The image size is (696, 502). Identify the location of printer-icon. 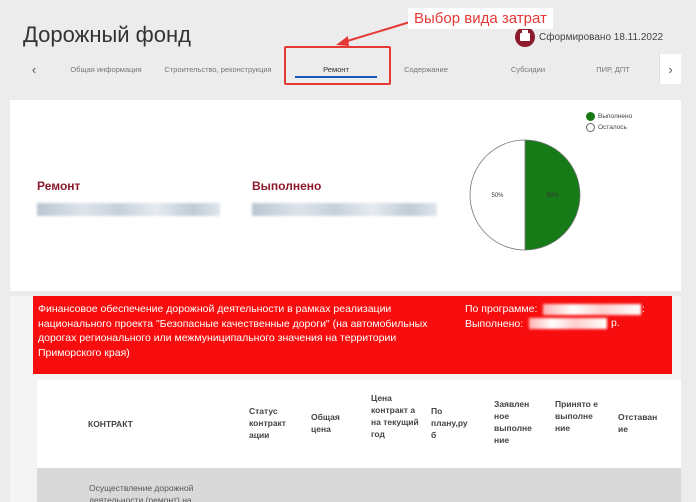
(525, 35).